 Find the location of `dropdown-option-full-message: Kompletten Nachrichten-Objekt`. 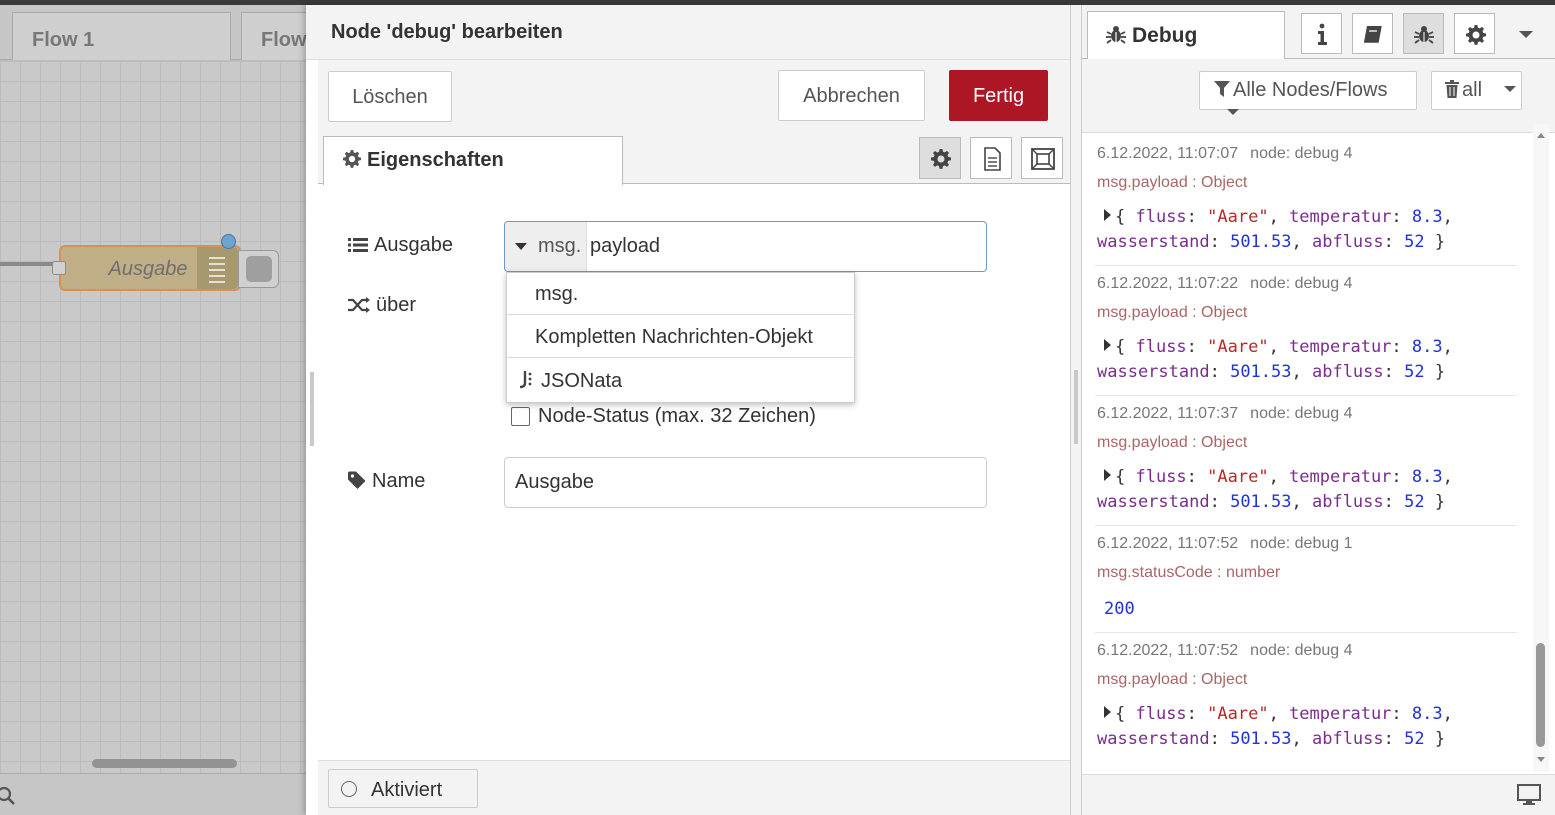

dropdown-option-full-message: Kompletten Nachrichten-Objekt is located at coordinates (680, 336).